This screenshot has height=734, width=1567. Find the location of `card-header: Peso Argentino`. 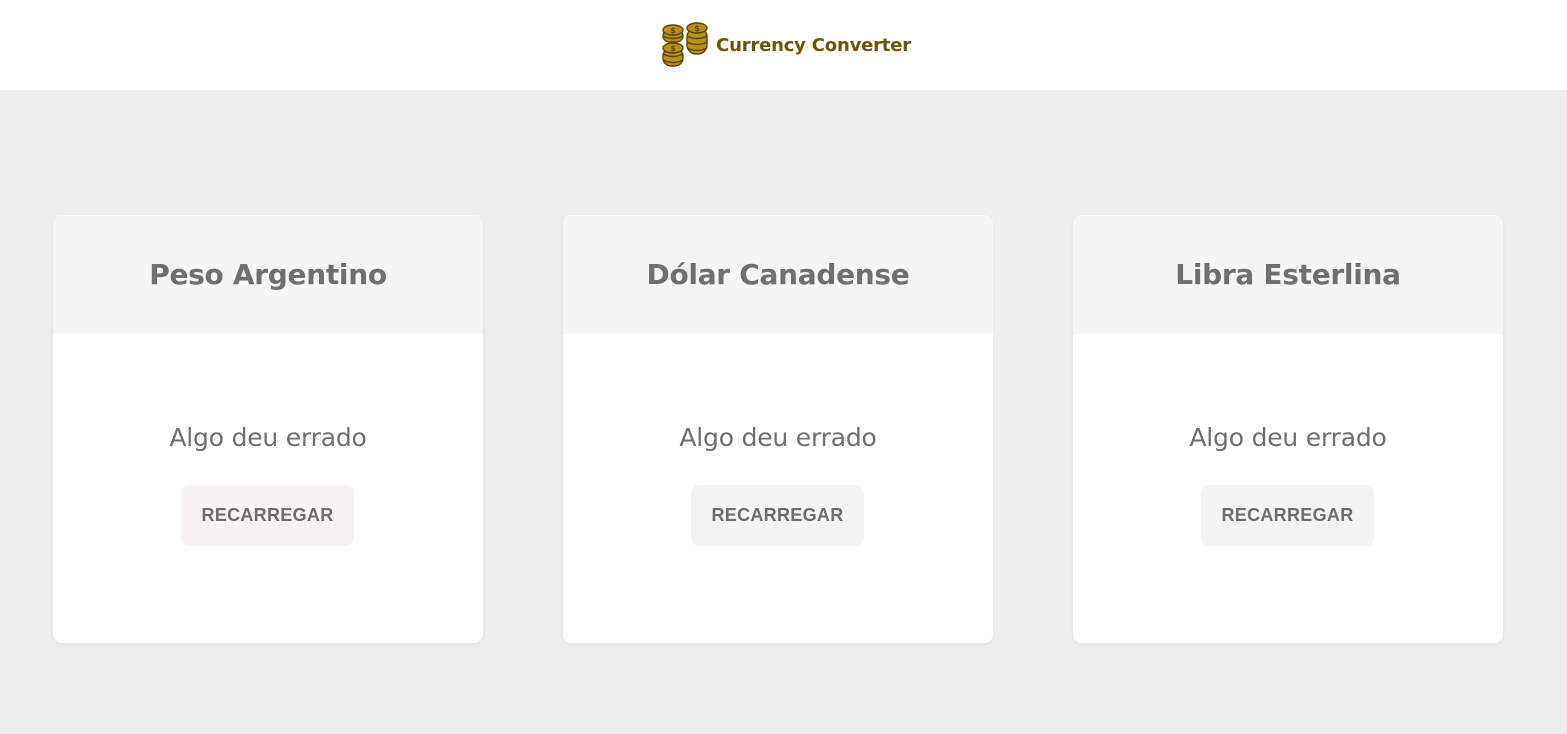

card-header: Peso Argentino is located at coordinates (268, 274).